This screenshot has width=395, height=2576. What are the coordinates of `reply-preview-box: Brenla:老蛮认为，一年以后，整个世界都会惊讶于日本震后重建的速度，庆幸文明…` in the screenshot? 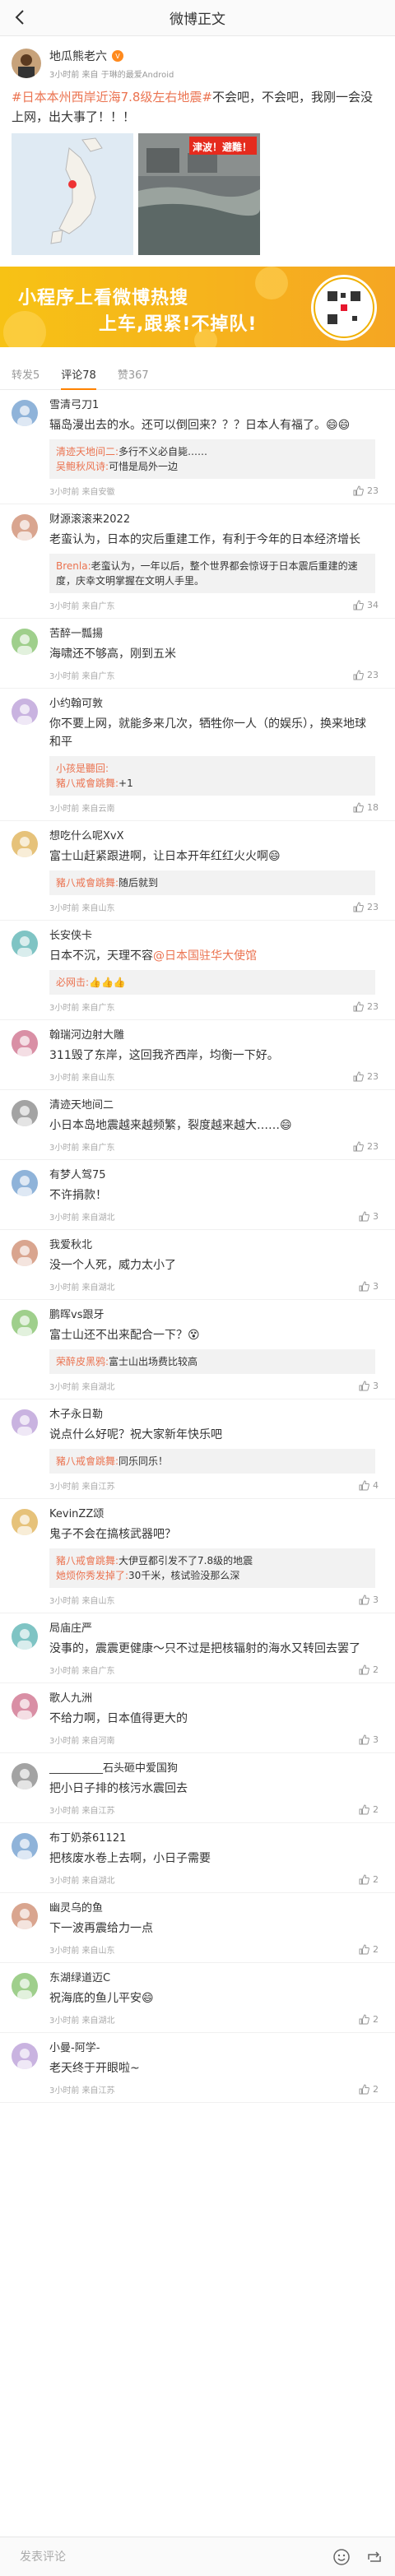 It's located at (212, 573).